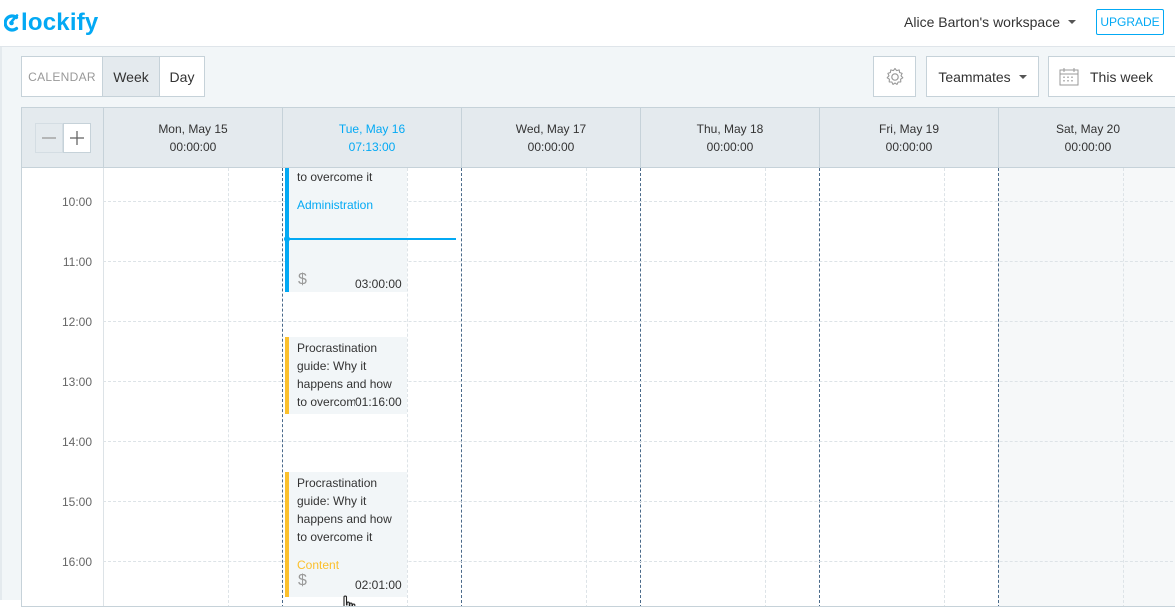 The image size is (1175, 607). I want to click on zoom-in-button, so click(77, 138).